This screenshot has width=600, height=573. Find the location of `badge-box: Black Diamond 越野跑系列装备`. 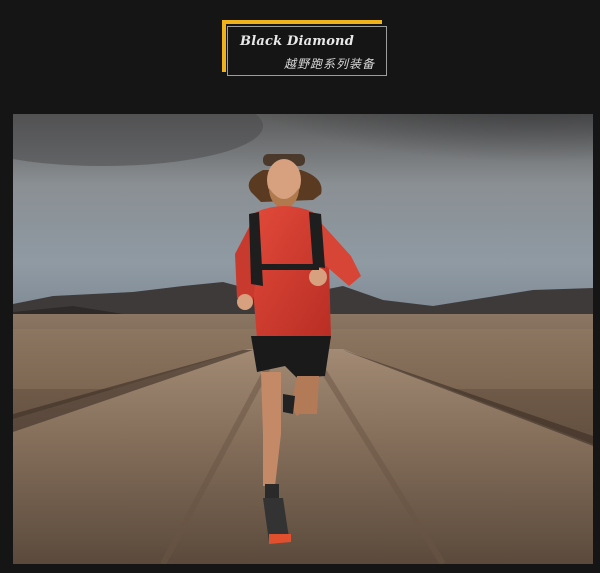

badge-box: Black Diamond 越野跑系列装备 is located at coordinates (307, 51).